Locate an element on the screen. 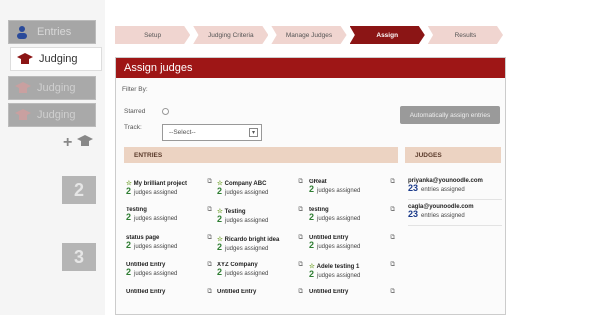 This screenshot has height=315, width=600. sidebar-item-judging-2: Judging is located at coordinates (52, 88).